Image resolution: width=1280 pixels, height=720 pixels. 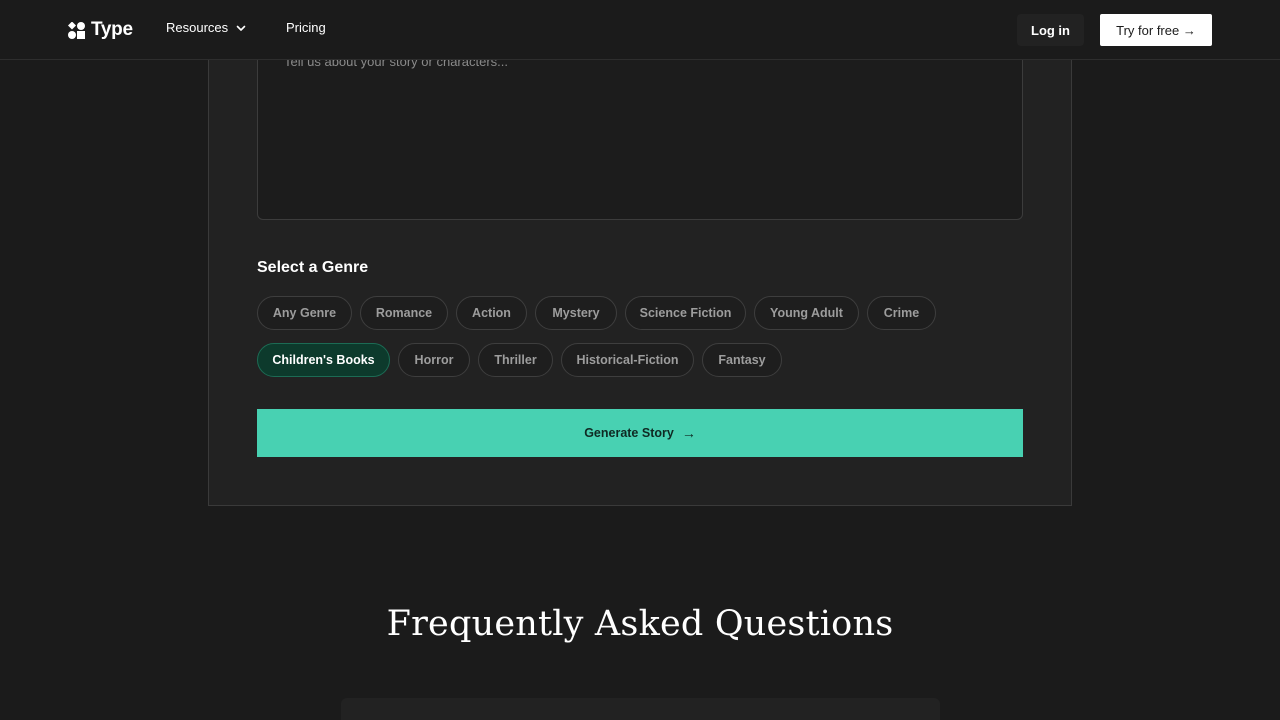 What do you see at coordinates (515, 360) in the screenshot?
I see `genre-chip-thriller: Thriller` at bounding box center [515, 360].